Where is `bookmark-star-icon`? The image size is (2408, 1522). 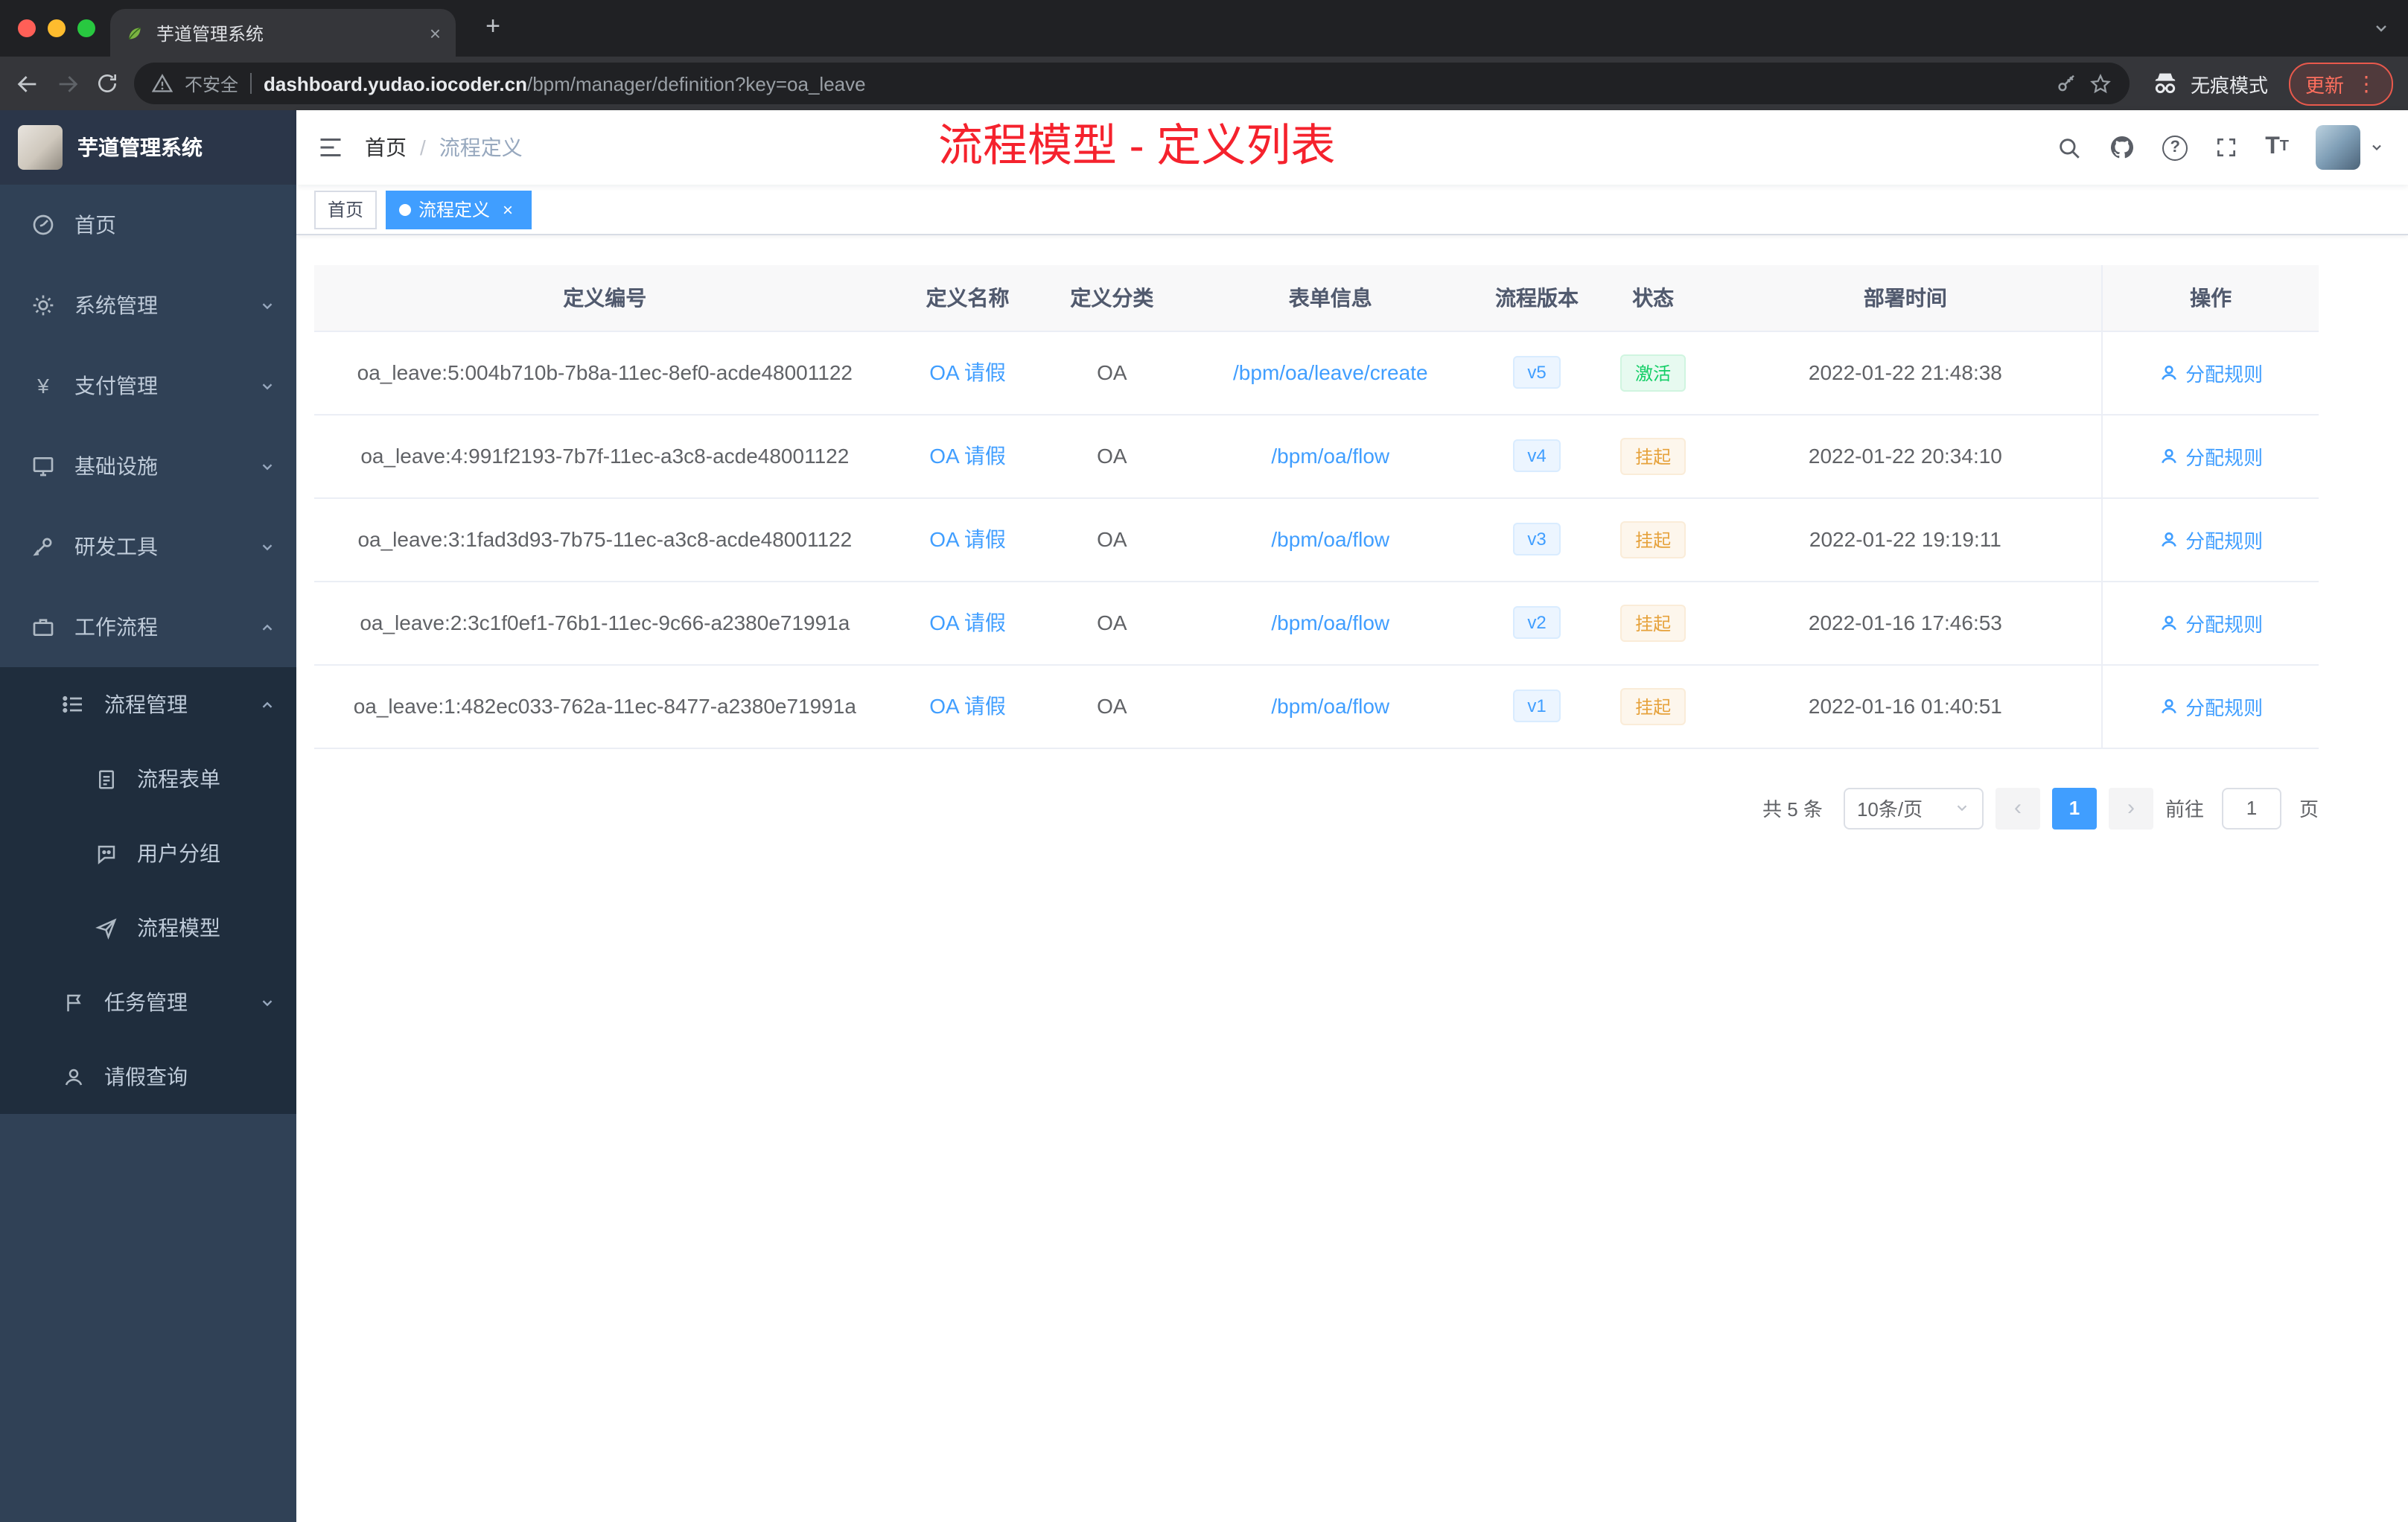 bookmark-star-icon is located at coordinates (2100, 83).